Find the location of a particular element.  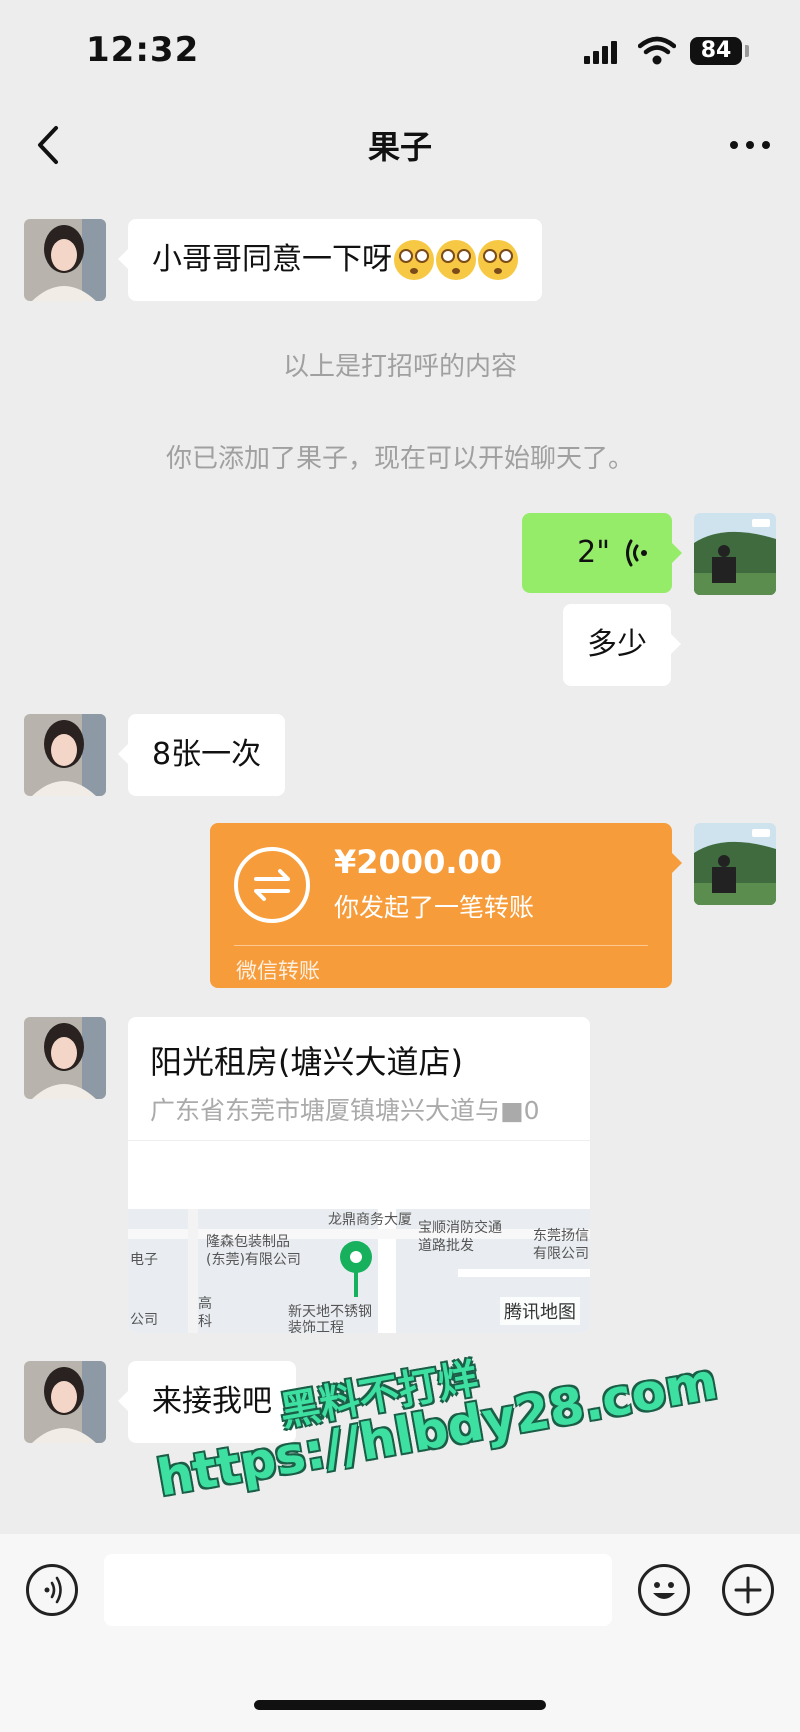

voice-message-bubble: 2" is located at coordinates (602, 553).